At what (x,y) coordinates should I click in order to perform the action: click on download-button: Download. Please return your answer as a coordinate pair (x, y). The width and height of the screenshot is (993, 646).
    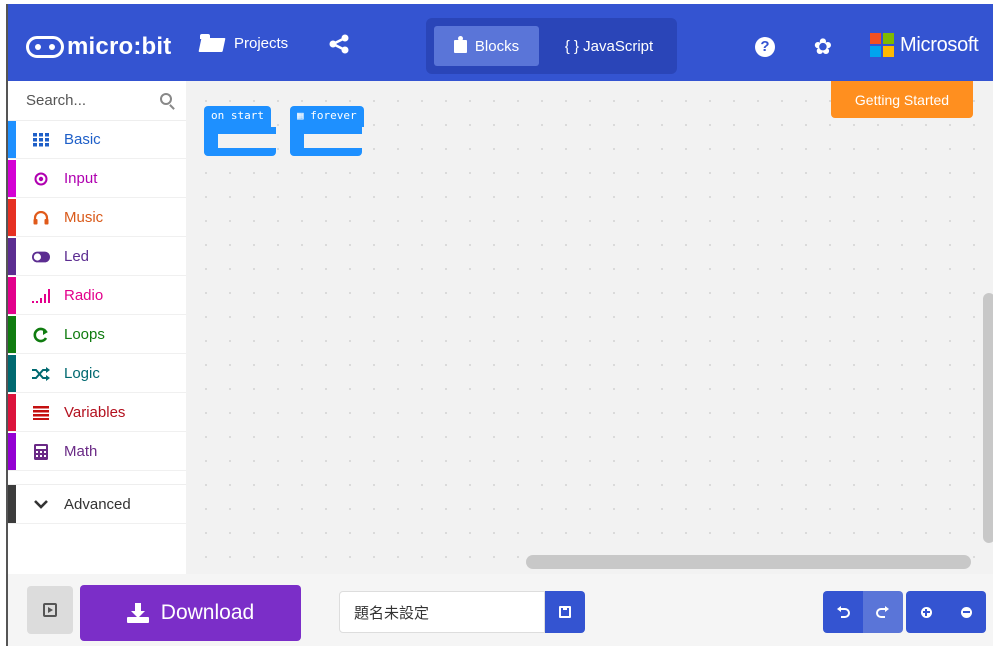
    Looking at the image, I should click on (190, 613).